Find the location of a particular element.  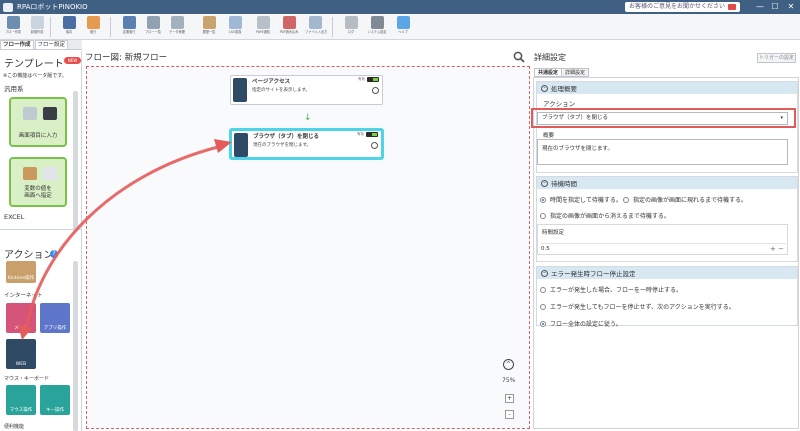

node-description: 現在のブラウザを閉じます。 is located at coordinates (282, 145).